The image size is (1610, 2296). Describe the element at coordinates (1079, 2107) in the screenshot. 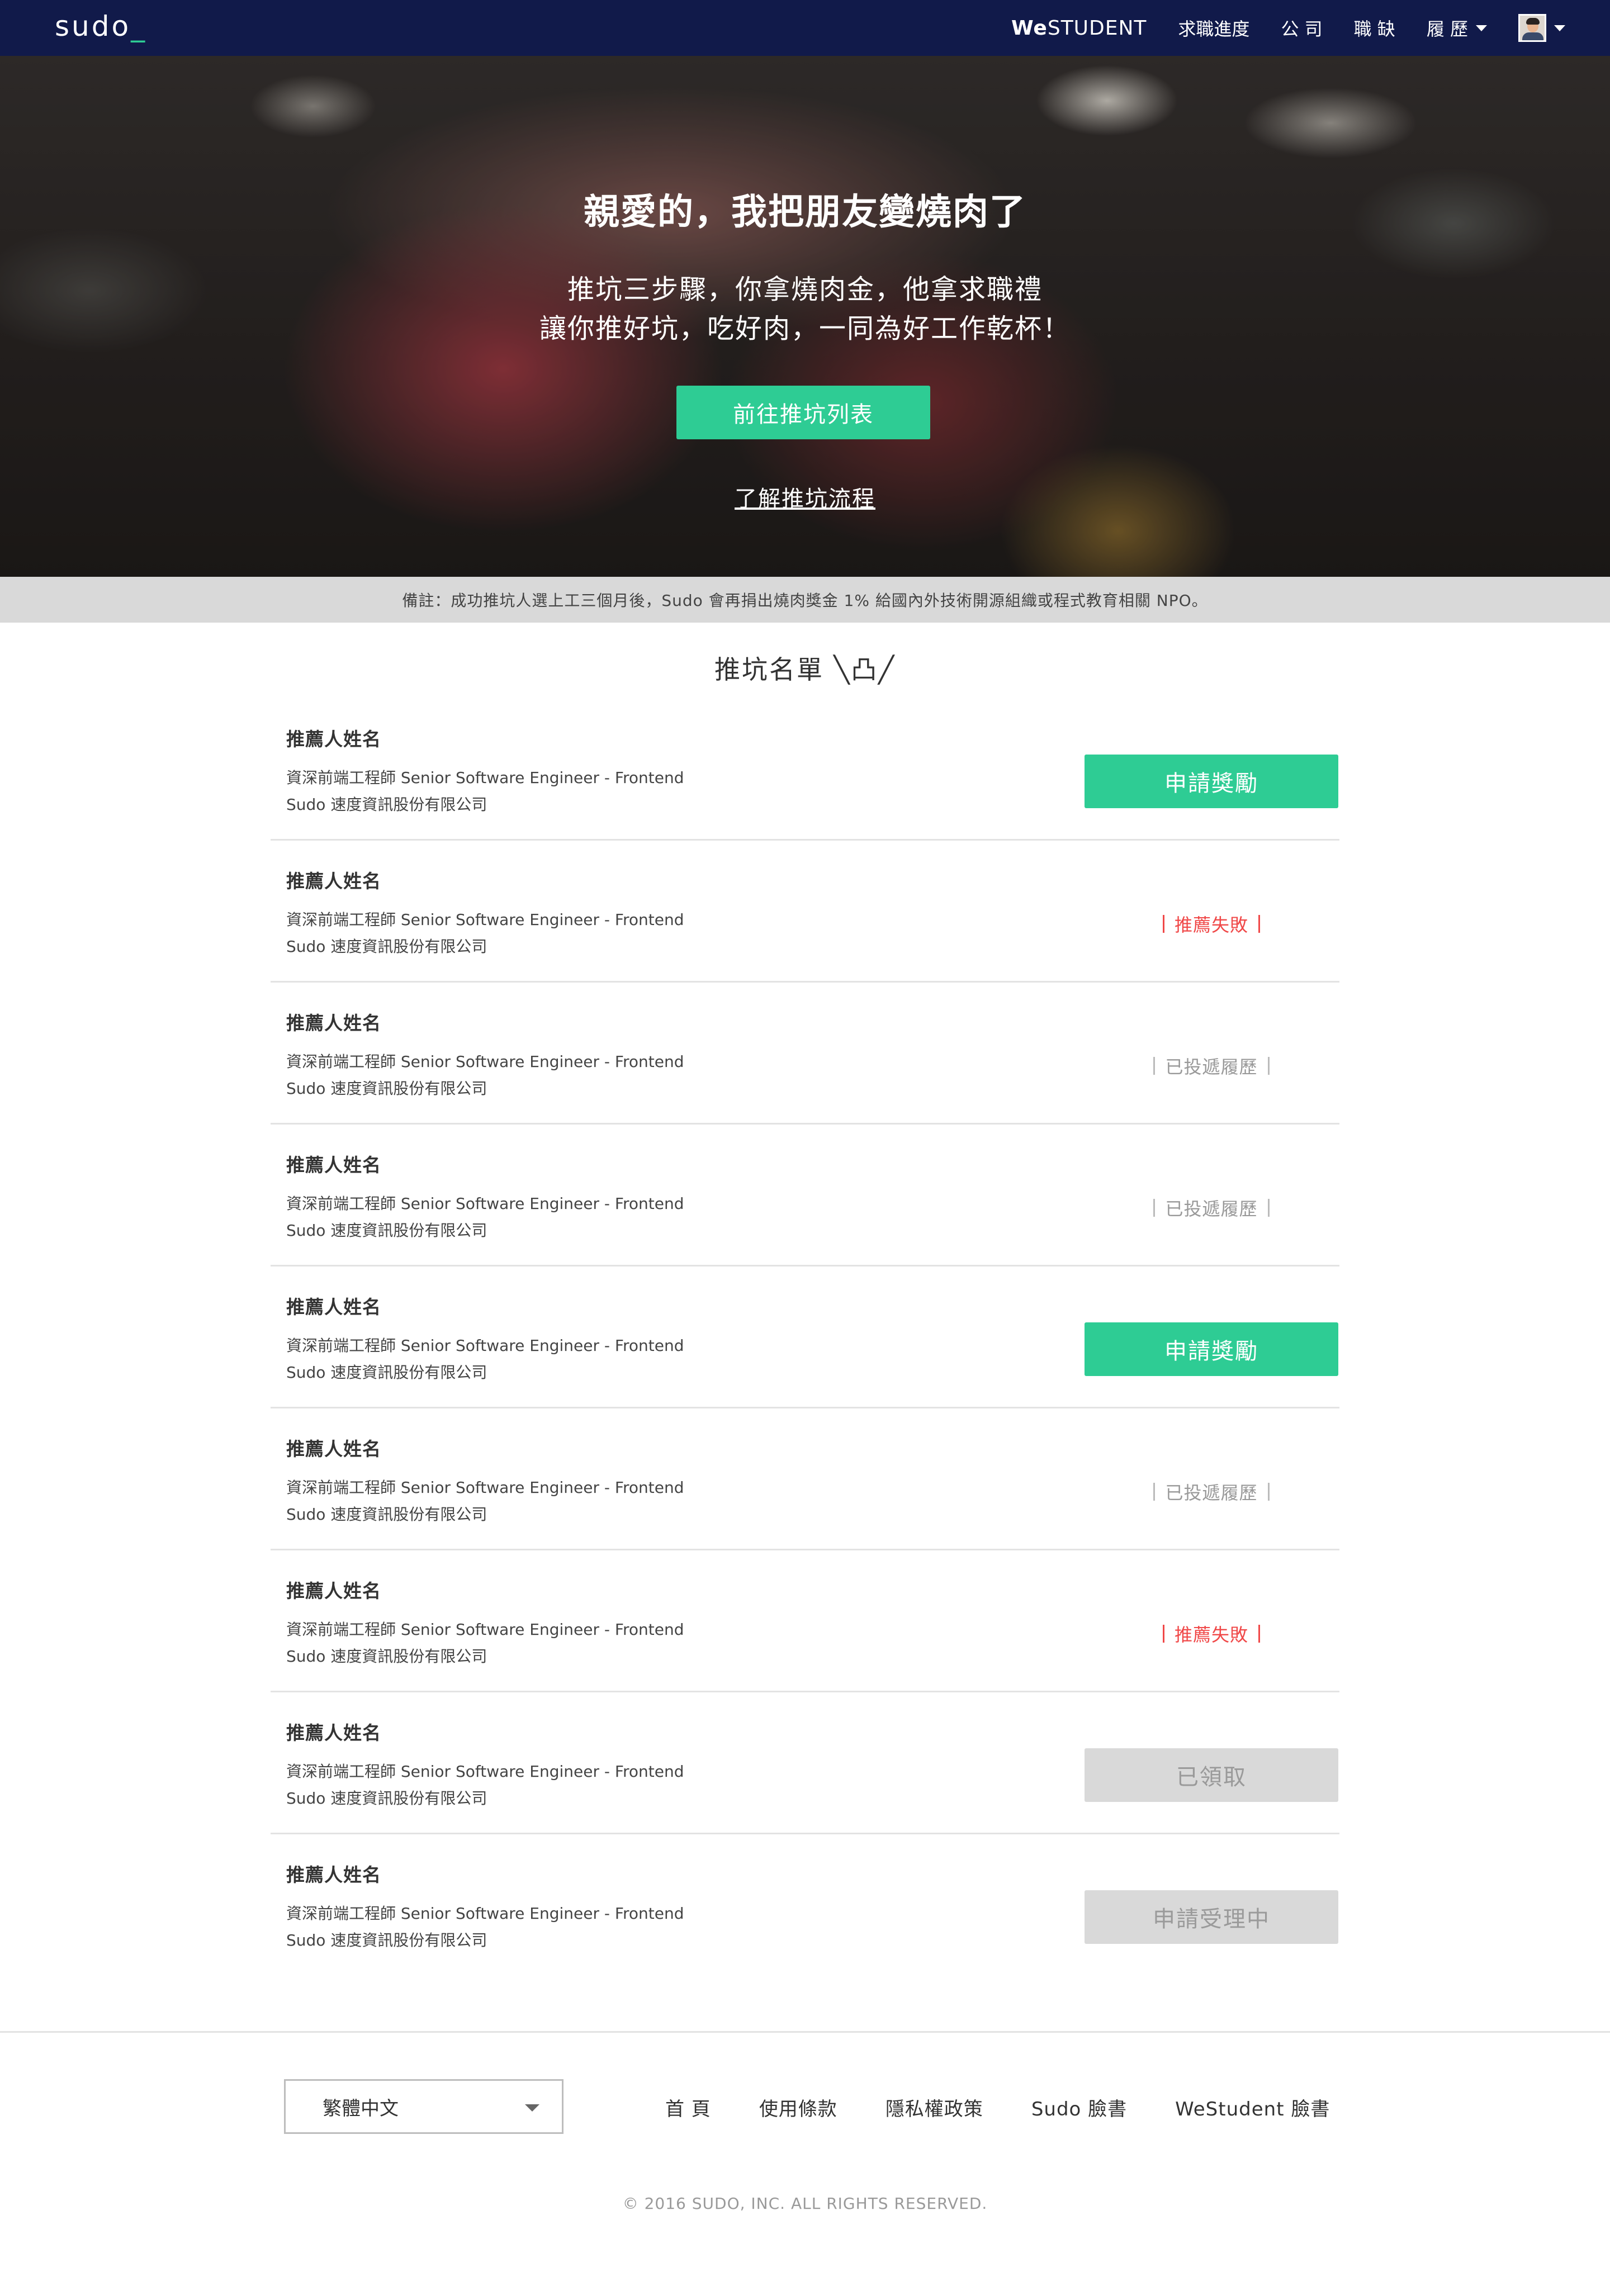

I see `footer-link-sudo-facebook: Sudo 臉書` at that location.